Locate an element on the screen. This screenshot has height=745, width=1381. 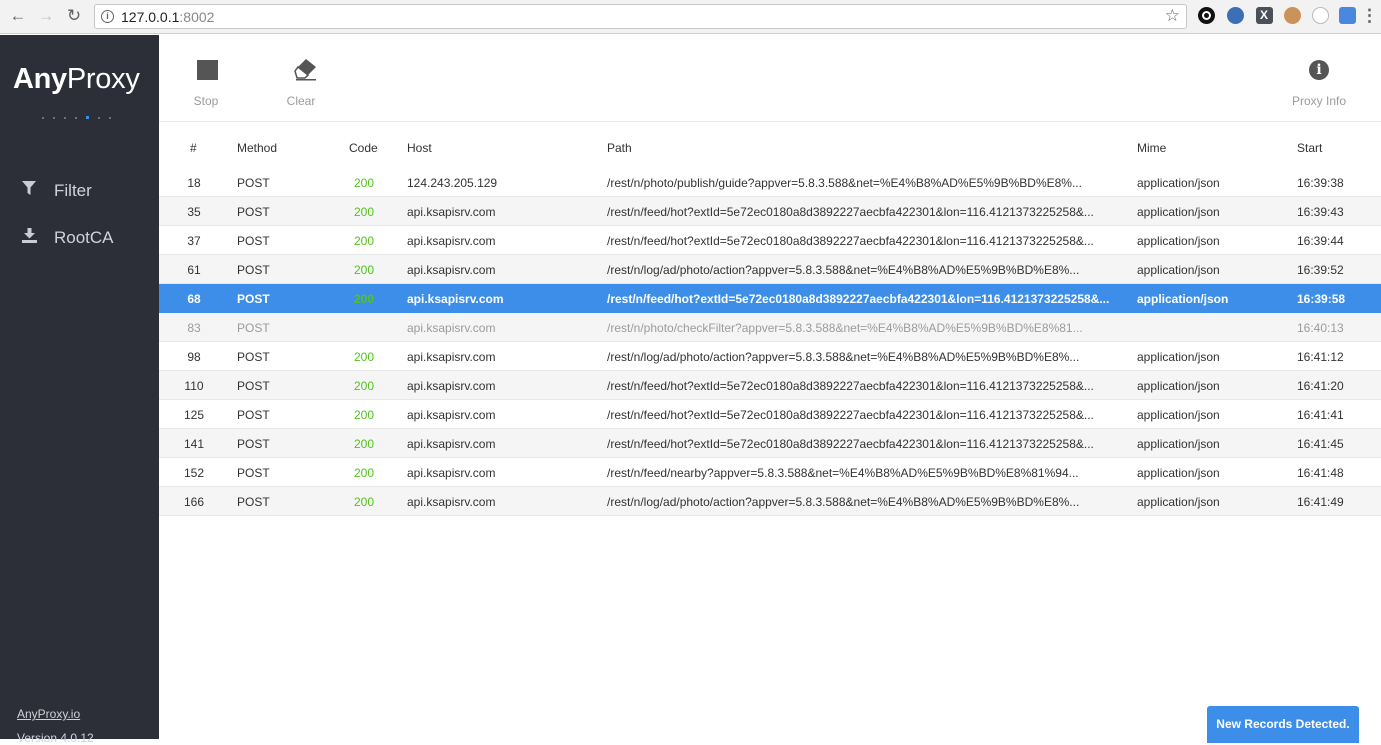
cell-start: 16:41:12 is located at coordinates (1320, 357).